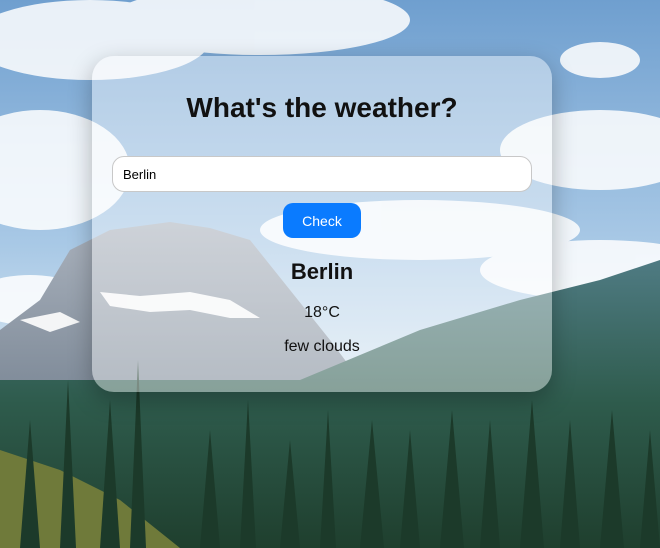 Image resolution: width=660 pixels, height=548 pixels. Describe the element at coordinates (322, 174) in the screenshot. I see `city-input` at that location.